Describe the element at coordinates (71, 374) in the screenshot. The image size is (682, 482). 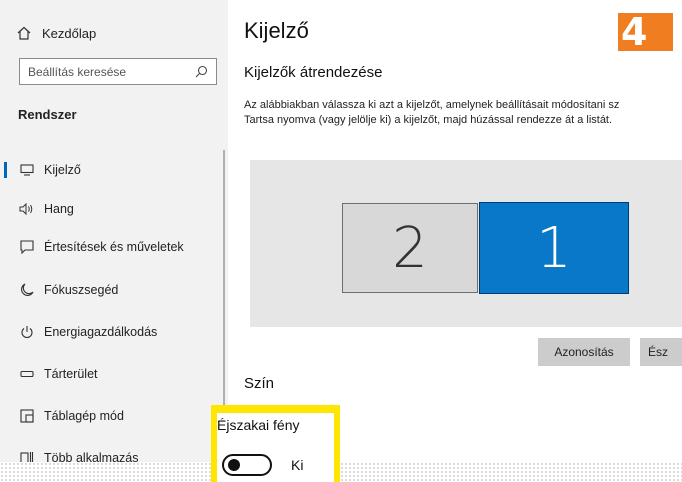
I see `sidebar-item-label: Tárterület` at that location.